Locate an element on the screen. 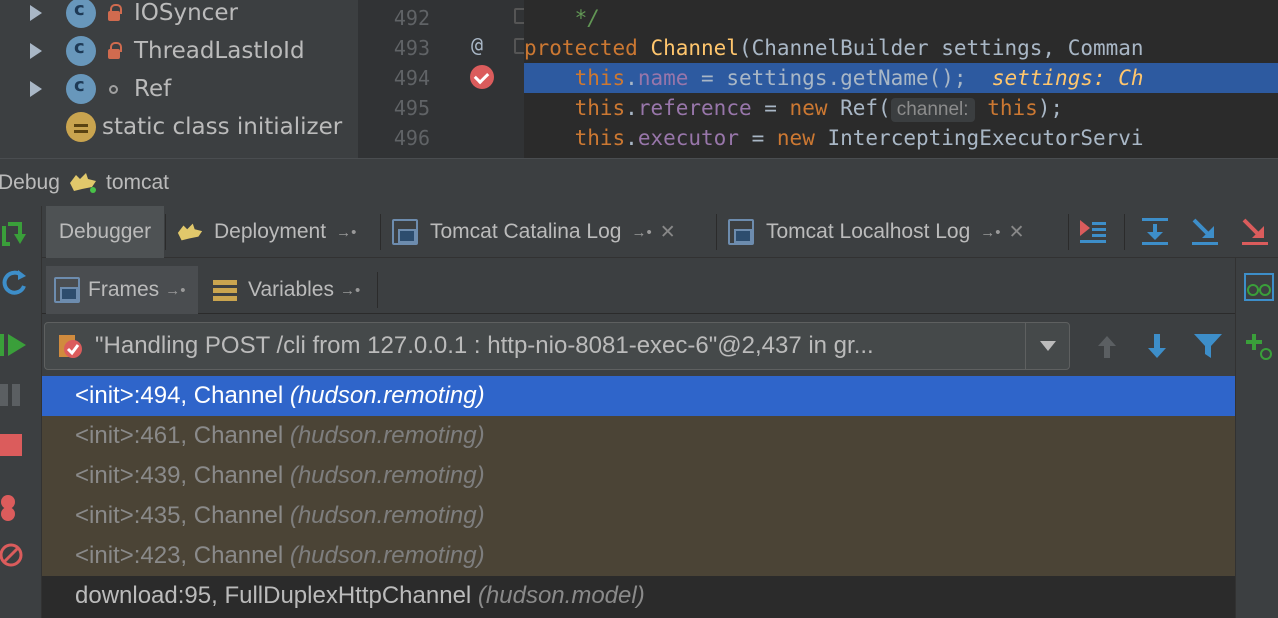 Image resolution: width=1278 pixels, height=618 pixels. tree-item-iosyncer: IOSyncer is located at coordinates (179, 16).